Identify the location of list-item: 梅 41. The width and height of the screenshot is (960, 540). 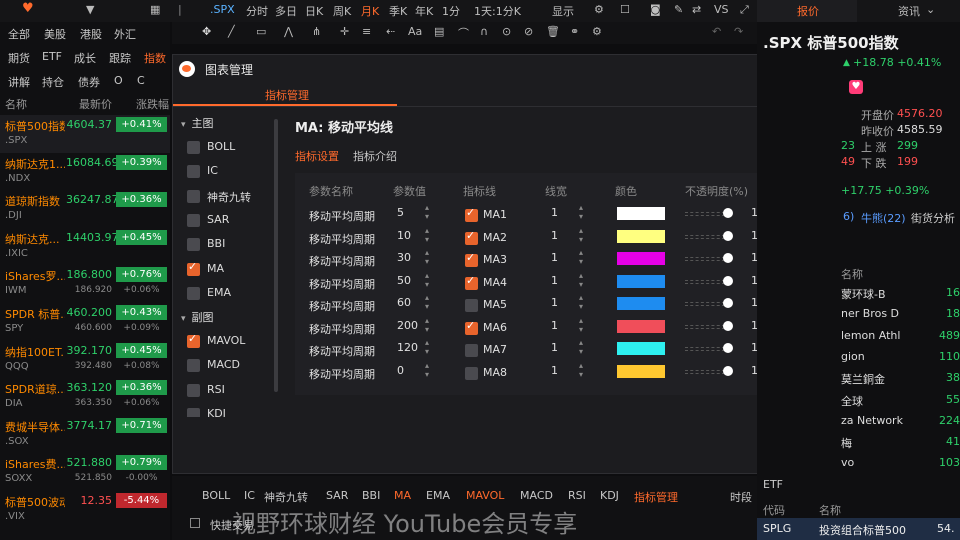
(900, 443).